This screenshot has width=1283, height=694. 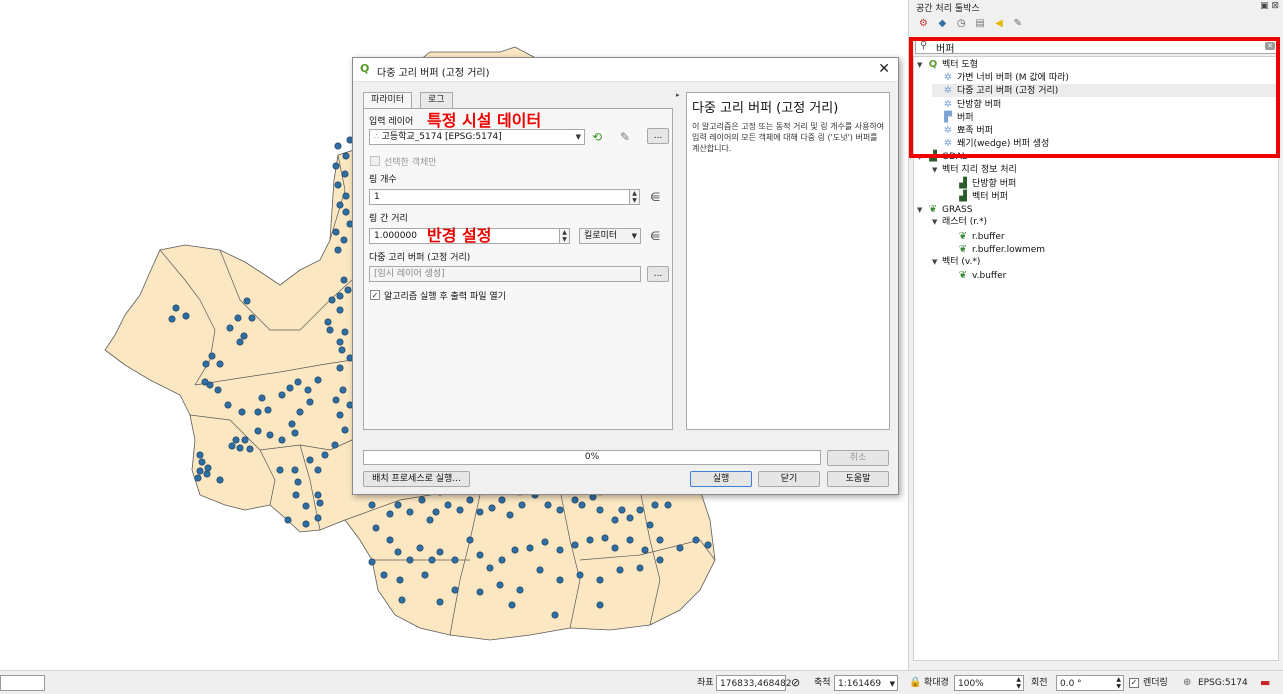 I want to click on tree-item: ▼ Q 벡터 도형, so click(x=1097, y=64).